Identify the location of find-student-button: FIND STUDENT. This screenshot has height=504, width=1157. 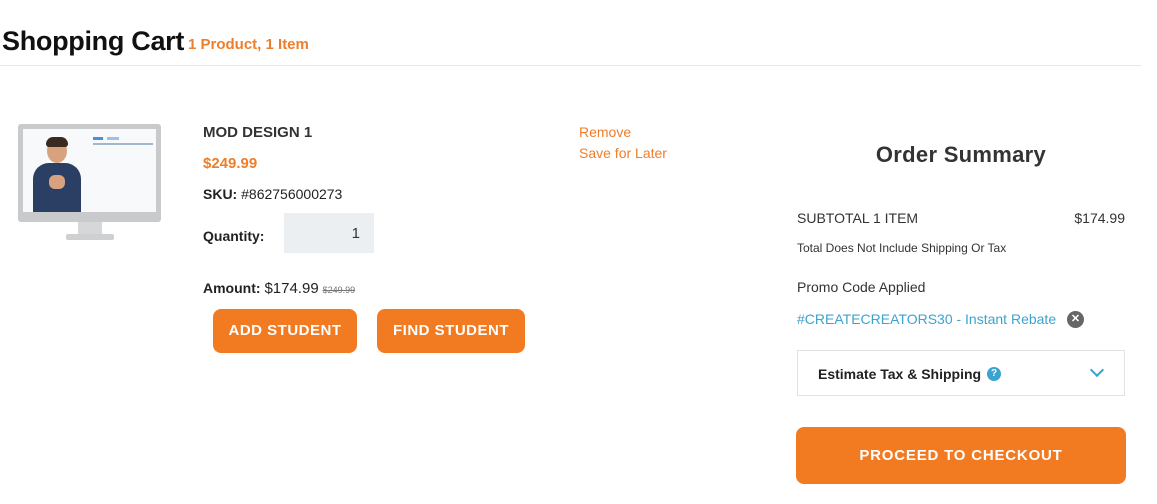
(451, 331).